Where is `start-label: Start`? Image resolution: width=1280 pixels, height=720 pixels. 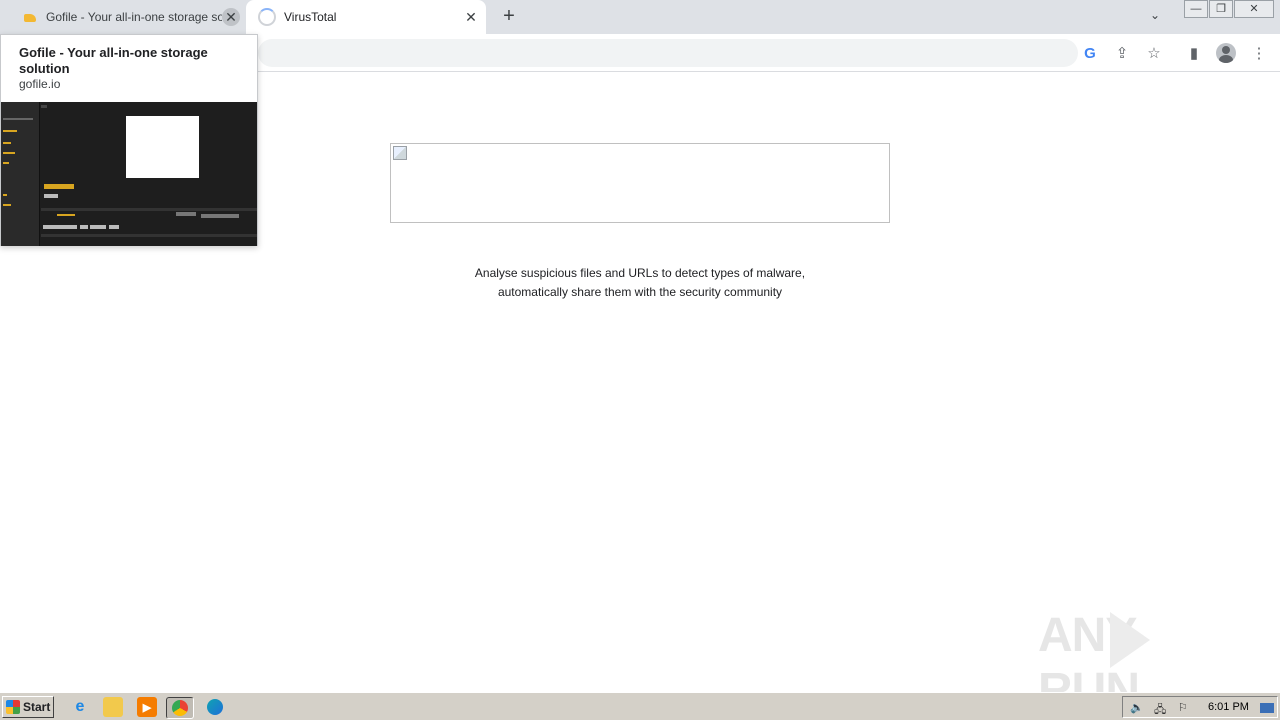 start-label: Start is located at coordinates (37, 707).